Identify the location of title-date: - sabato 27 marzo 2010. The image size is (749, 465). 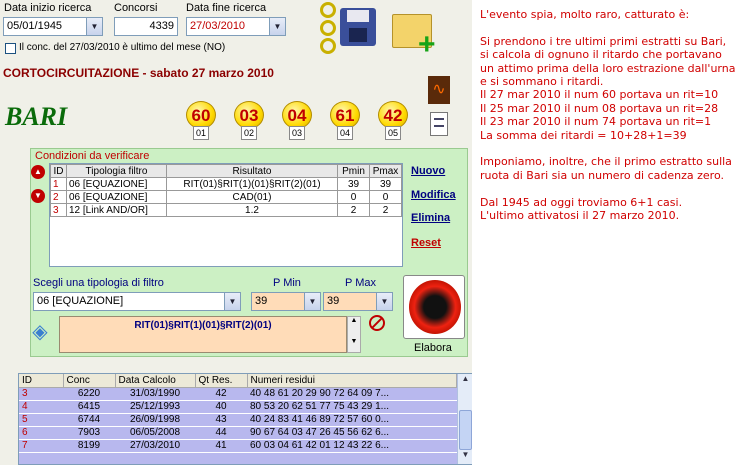
(206, 73).